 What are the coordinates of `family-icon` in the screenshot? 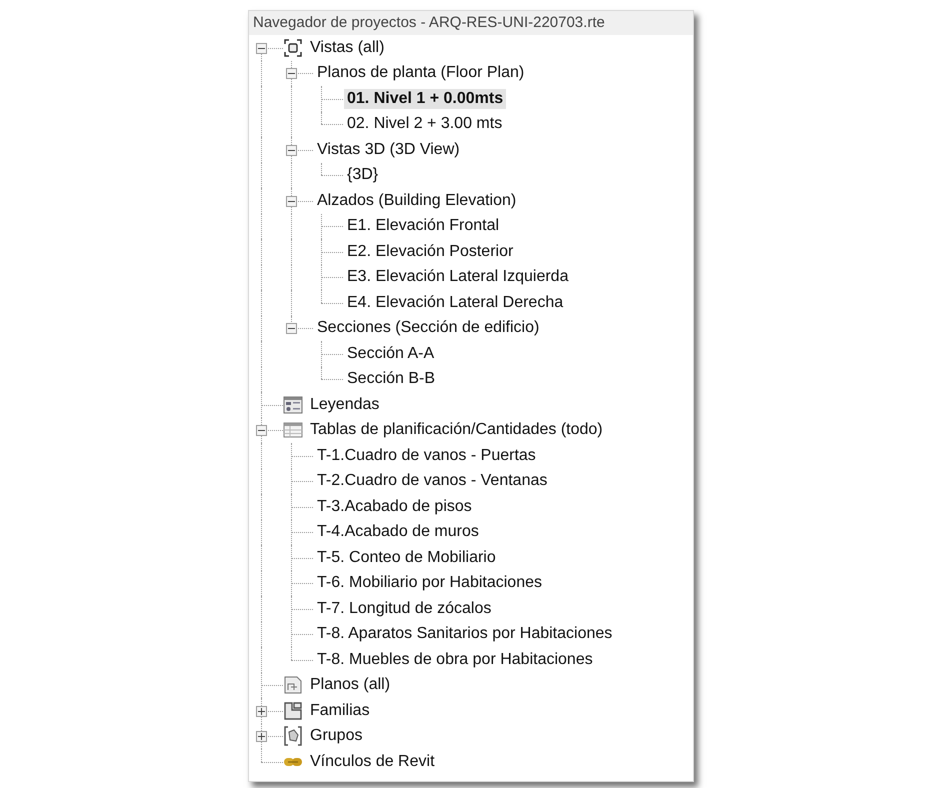 It's located at (293, 710).